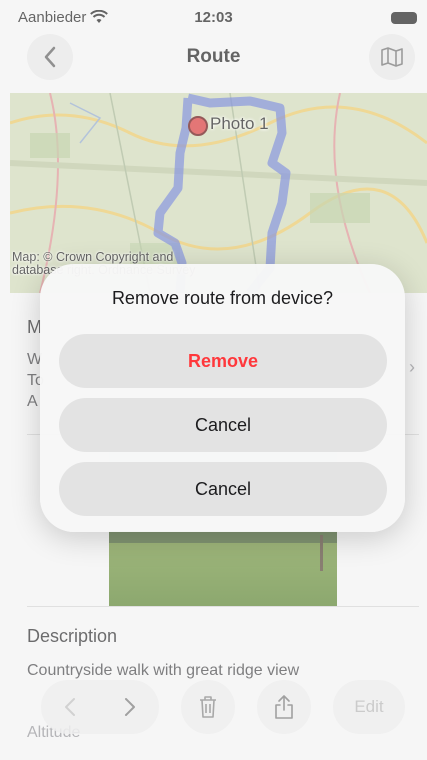 This screenshot has height=760, width=427. What do you see at coordinates (223, 361) in the screenshot?
I see `remove-button: Remove` at bounding box center [223, 361].